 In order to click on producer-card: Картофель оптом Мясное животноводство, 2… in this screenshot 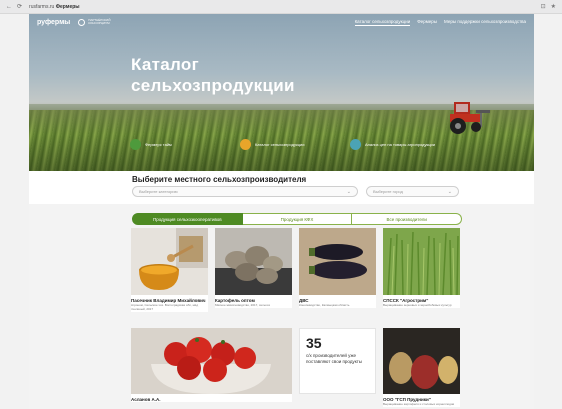, I will do `click(253, 268)`.